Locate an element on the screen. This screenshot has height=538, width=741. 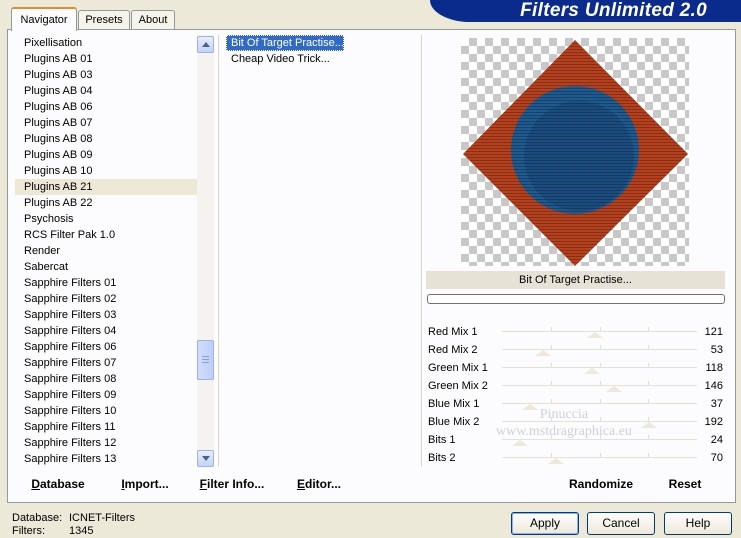
filters-count-value: 1345 is located at coordinates (81, 531).